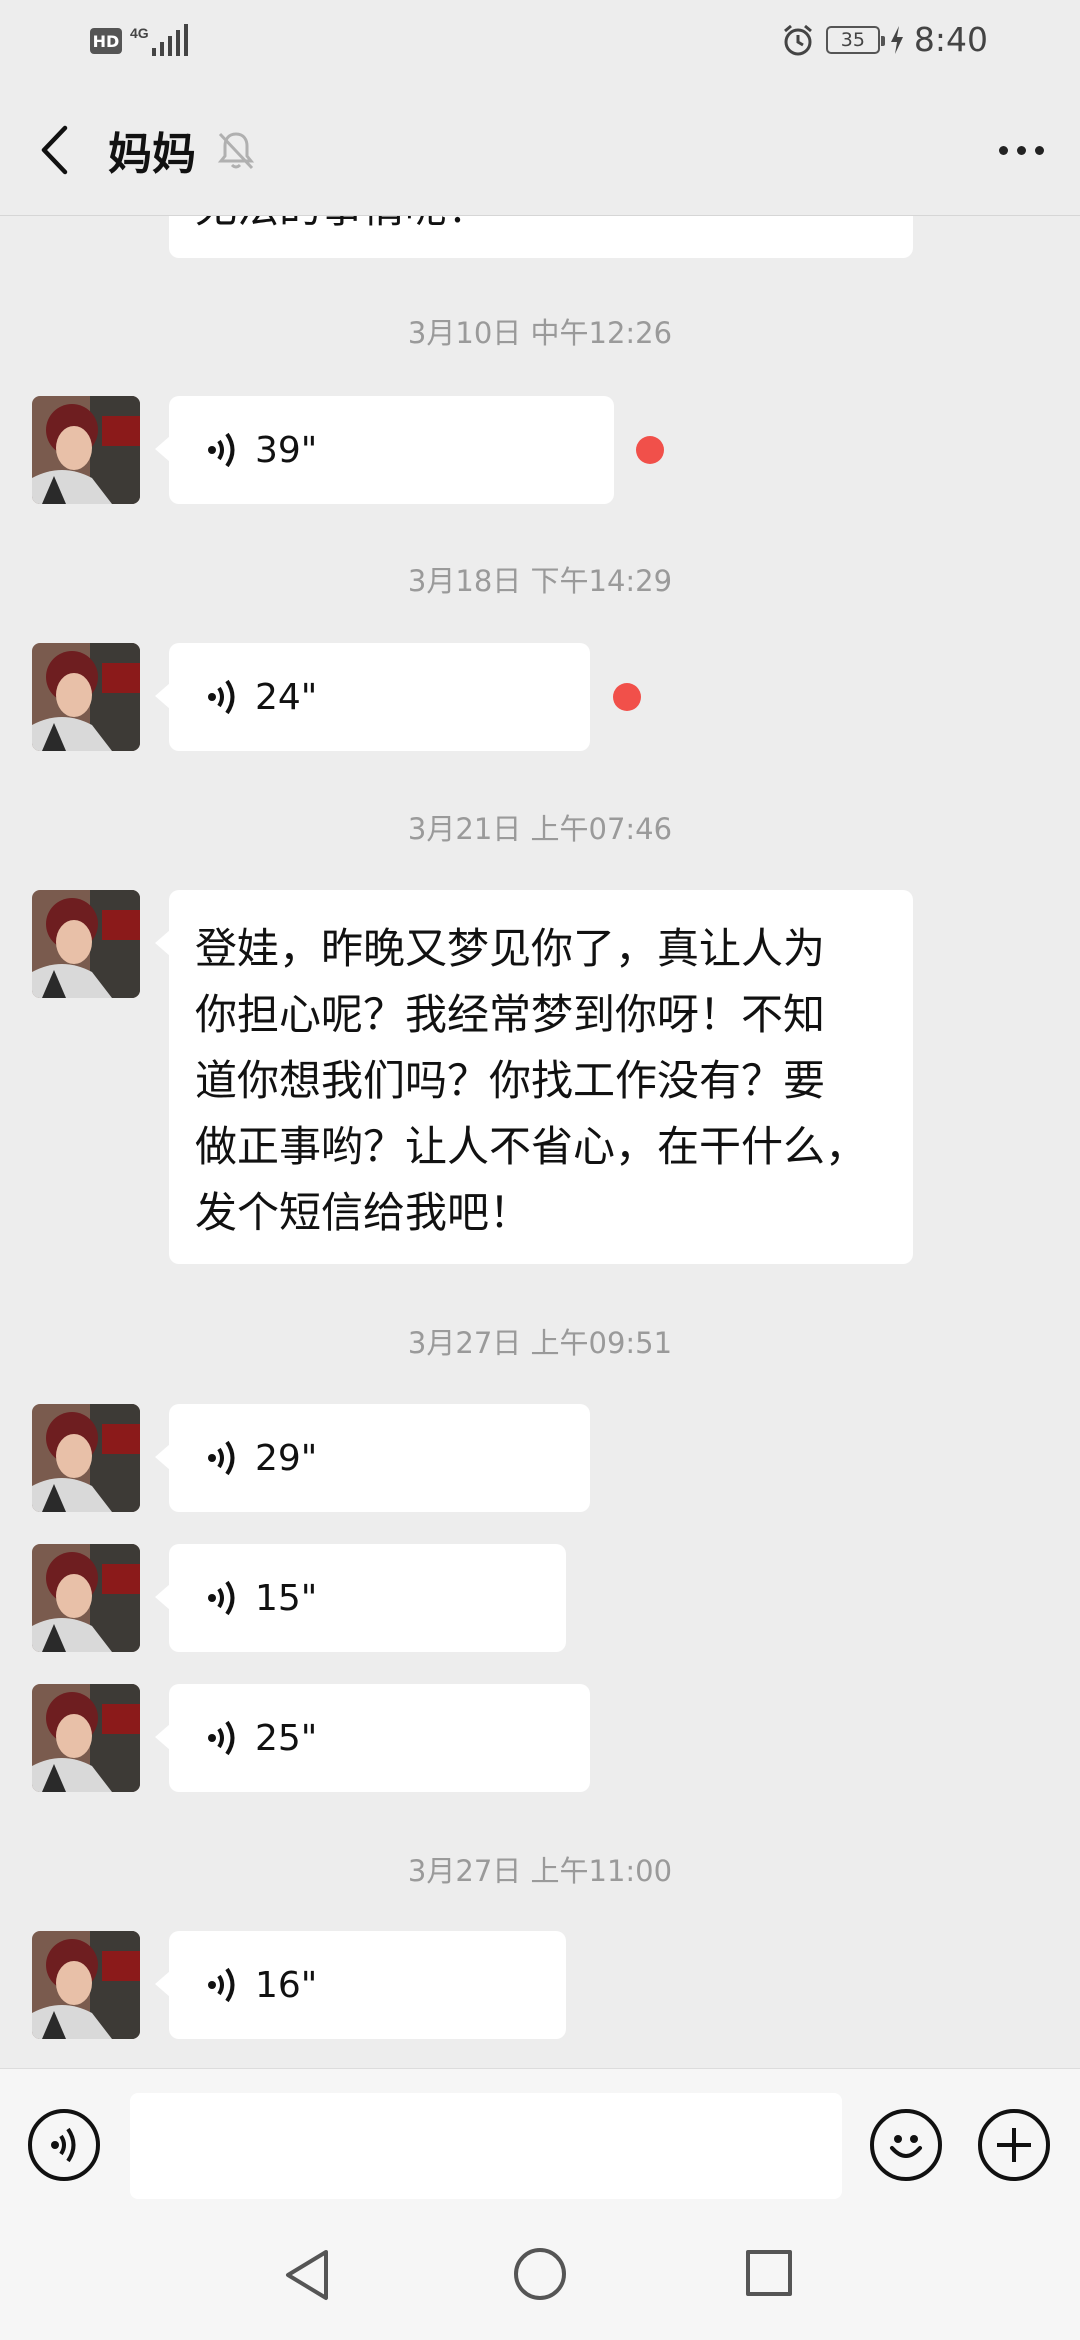 Image resolution: width=1080 pixels, height=2340 pixels. What do you see at coordinates (540, 581) in the screenshot?
I see `timestamp: 3月18日 下午14:29` at bounding box center [540, 581].